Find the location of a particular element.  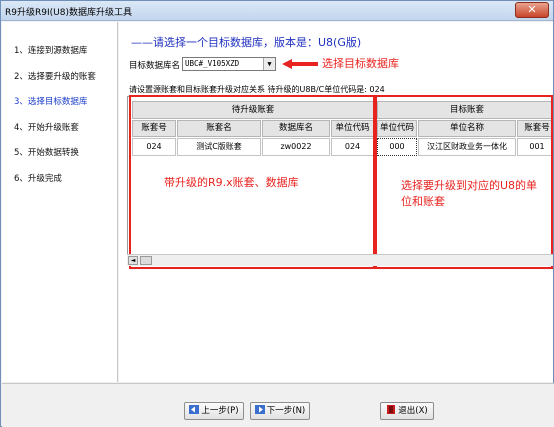

step-connect-source: 1、连接到源数据库 is located at coordinates (51, 51).